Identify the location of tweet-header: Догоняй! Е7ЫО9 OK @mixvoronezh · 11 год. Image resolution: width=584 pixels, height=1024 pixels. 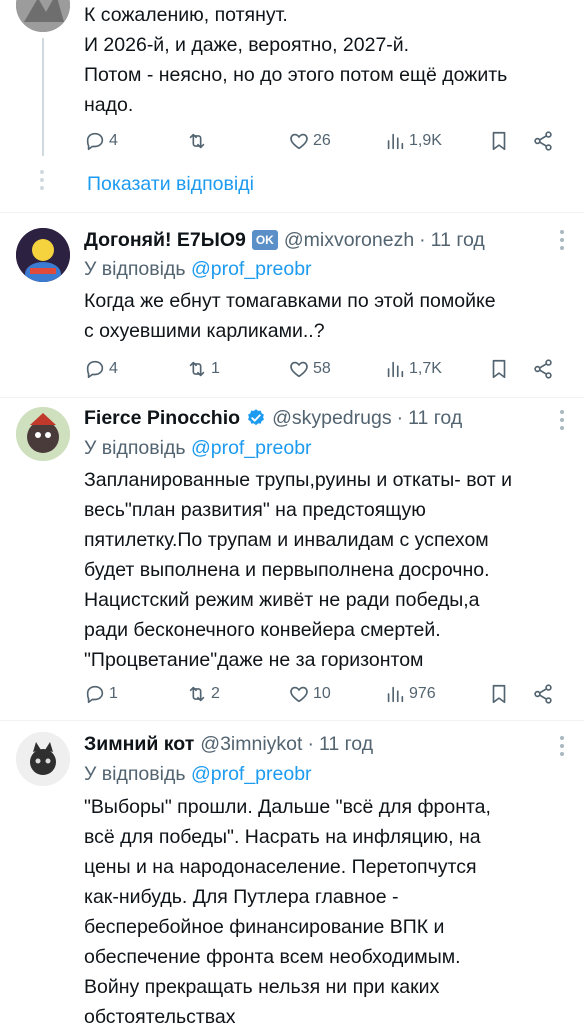
(327, 240).